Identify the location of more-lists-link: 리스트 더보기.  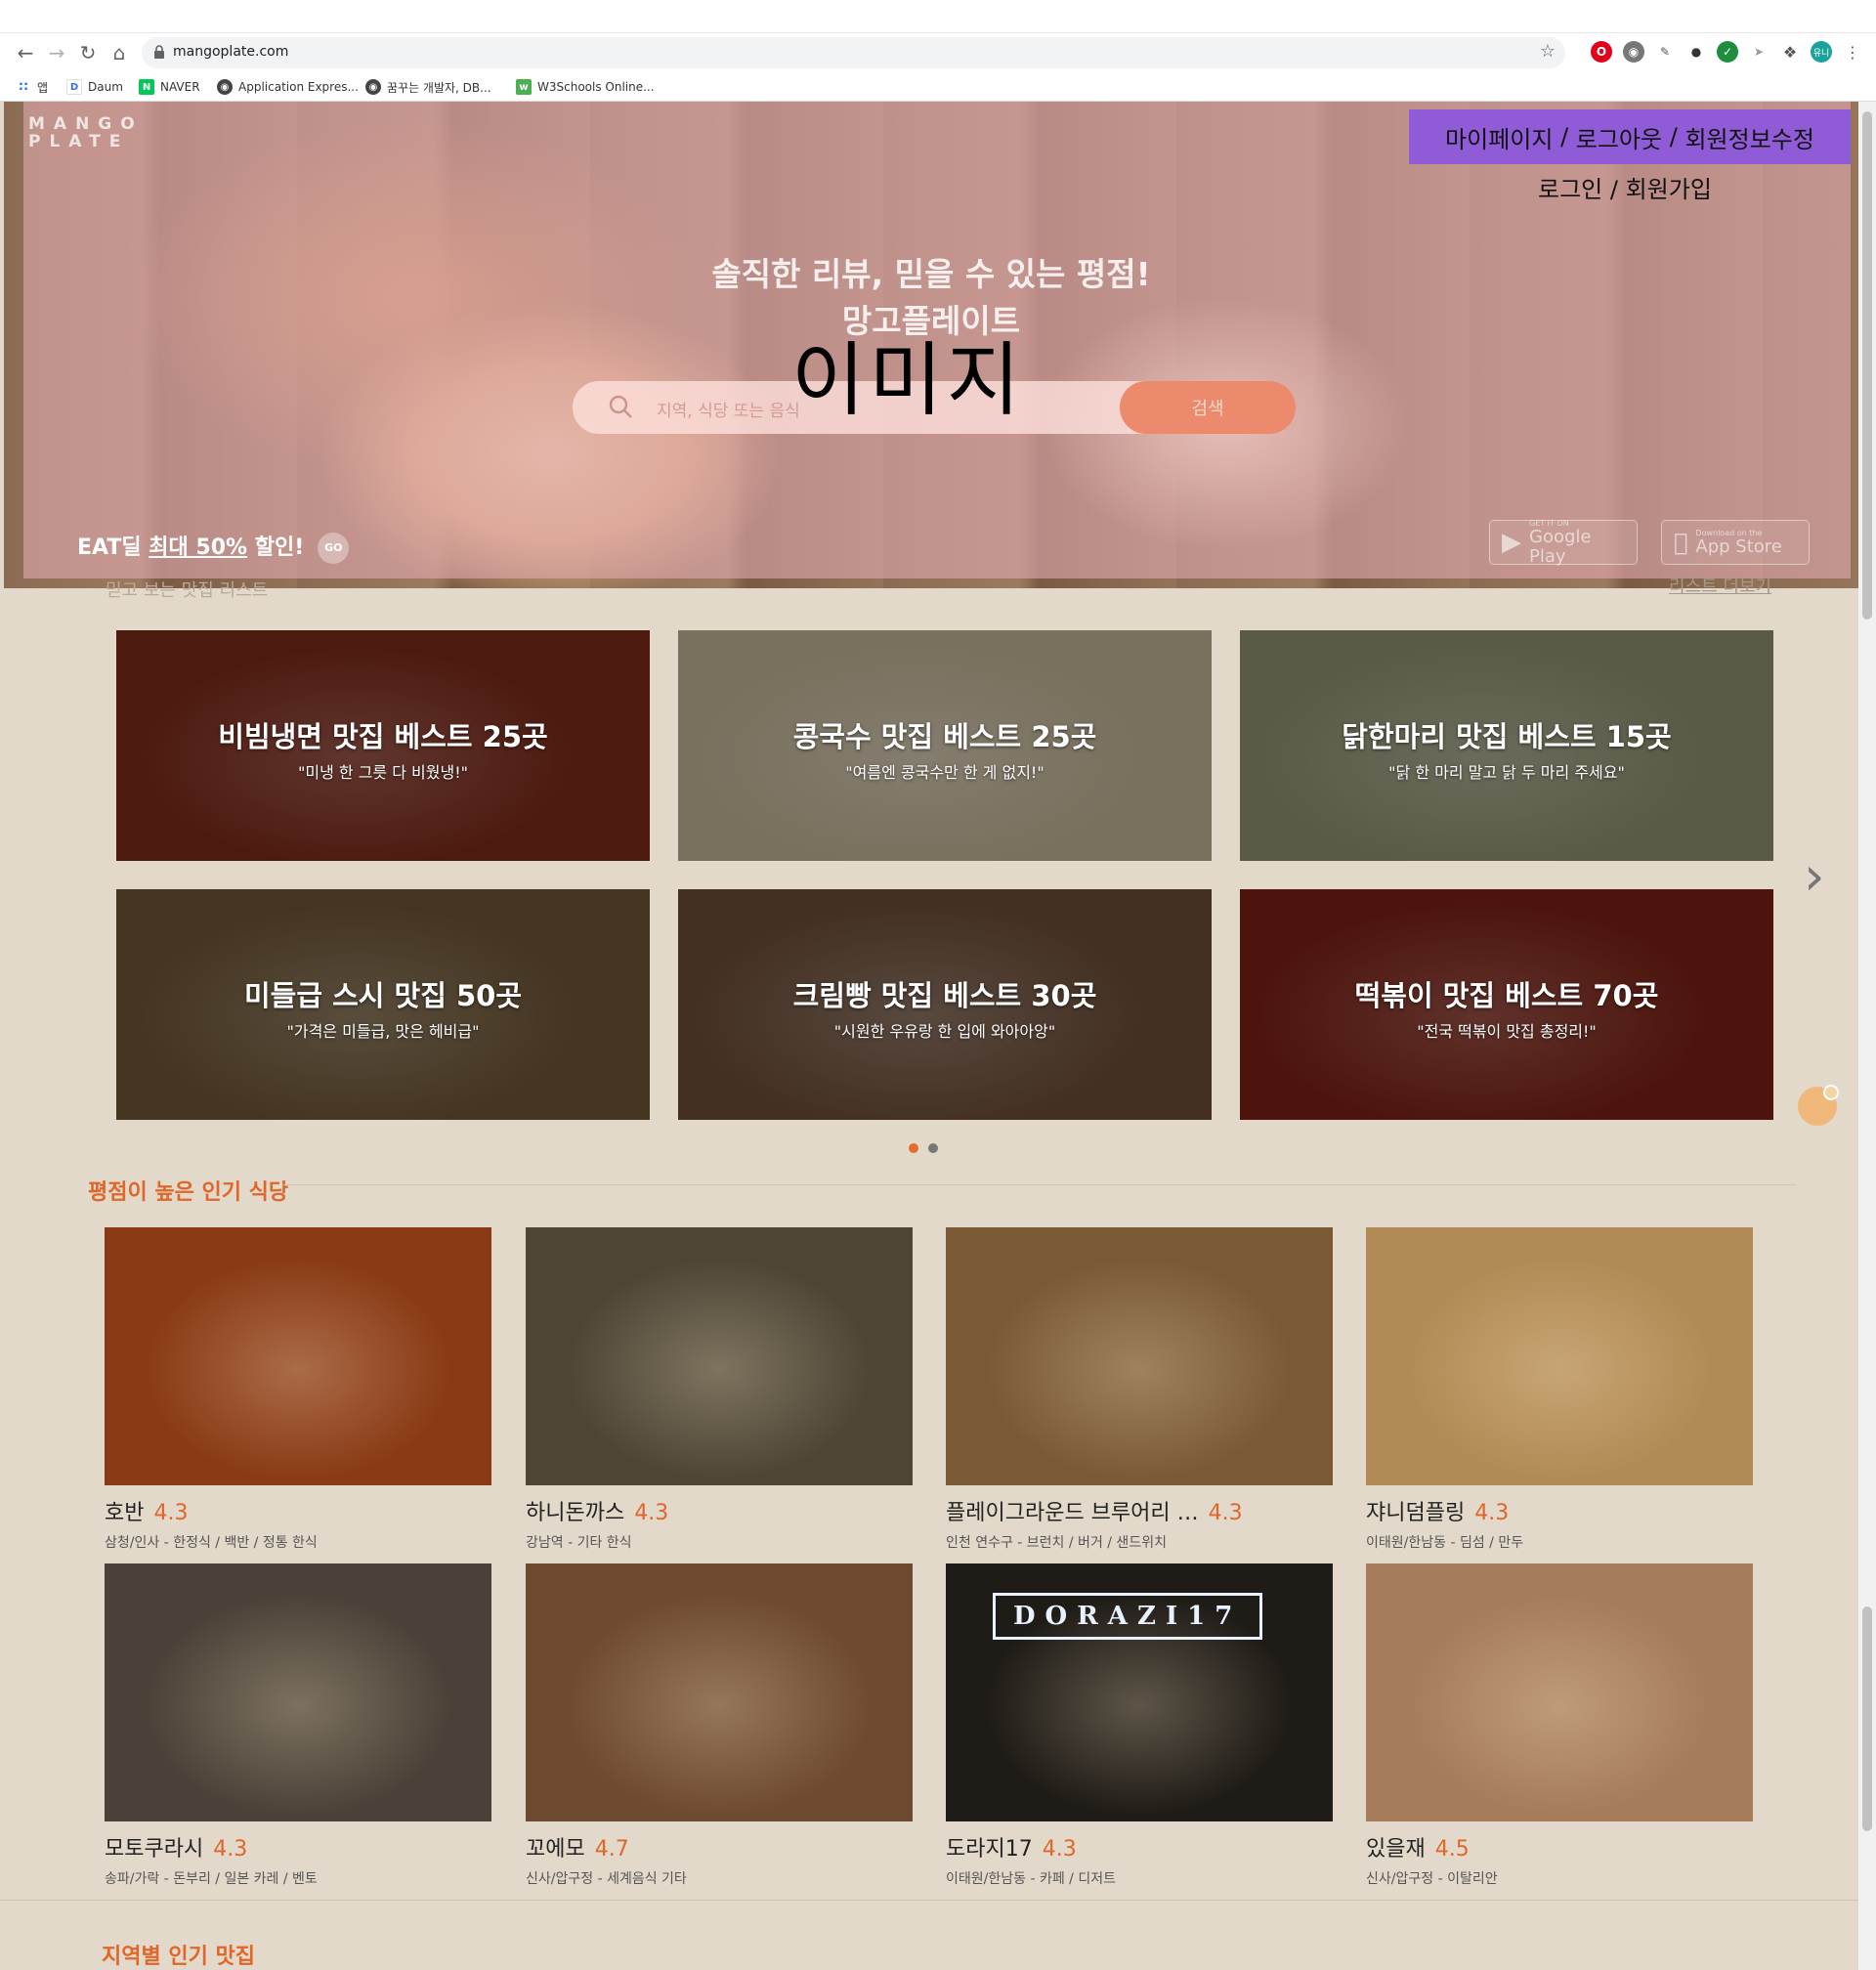
(1720, 586).